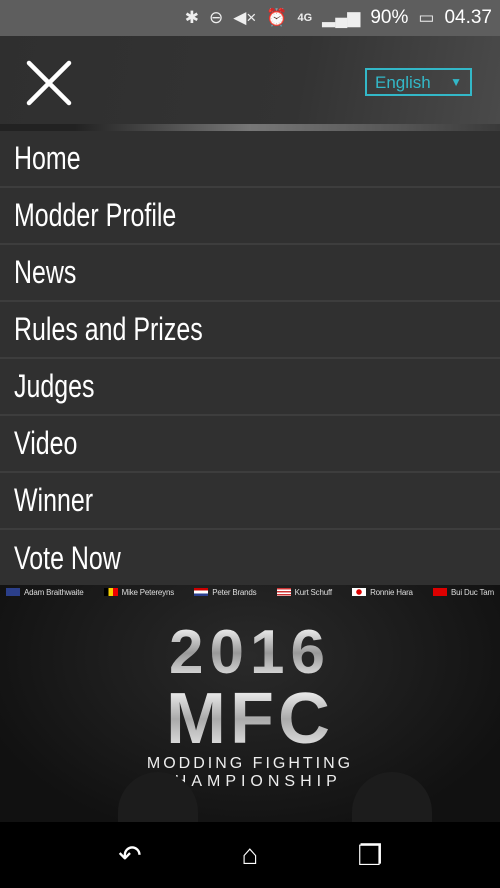  I want to click on fighter: Ronnie Hara, so click(382, 592).